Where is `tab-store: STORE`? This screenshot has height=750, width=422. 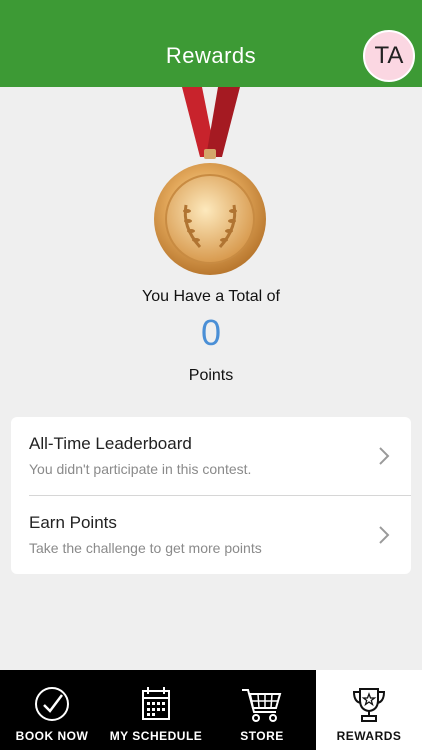
tab-store: STORE is located at coordinates (262, 710).